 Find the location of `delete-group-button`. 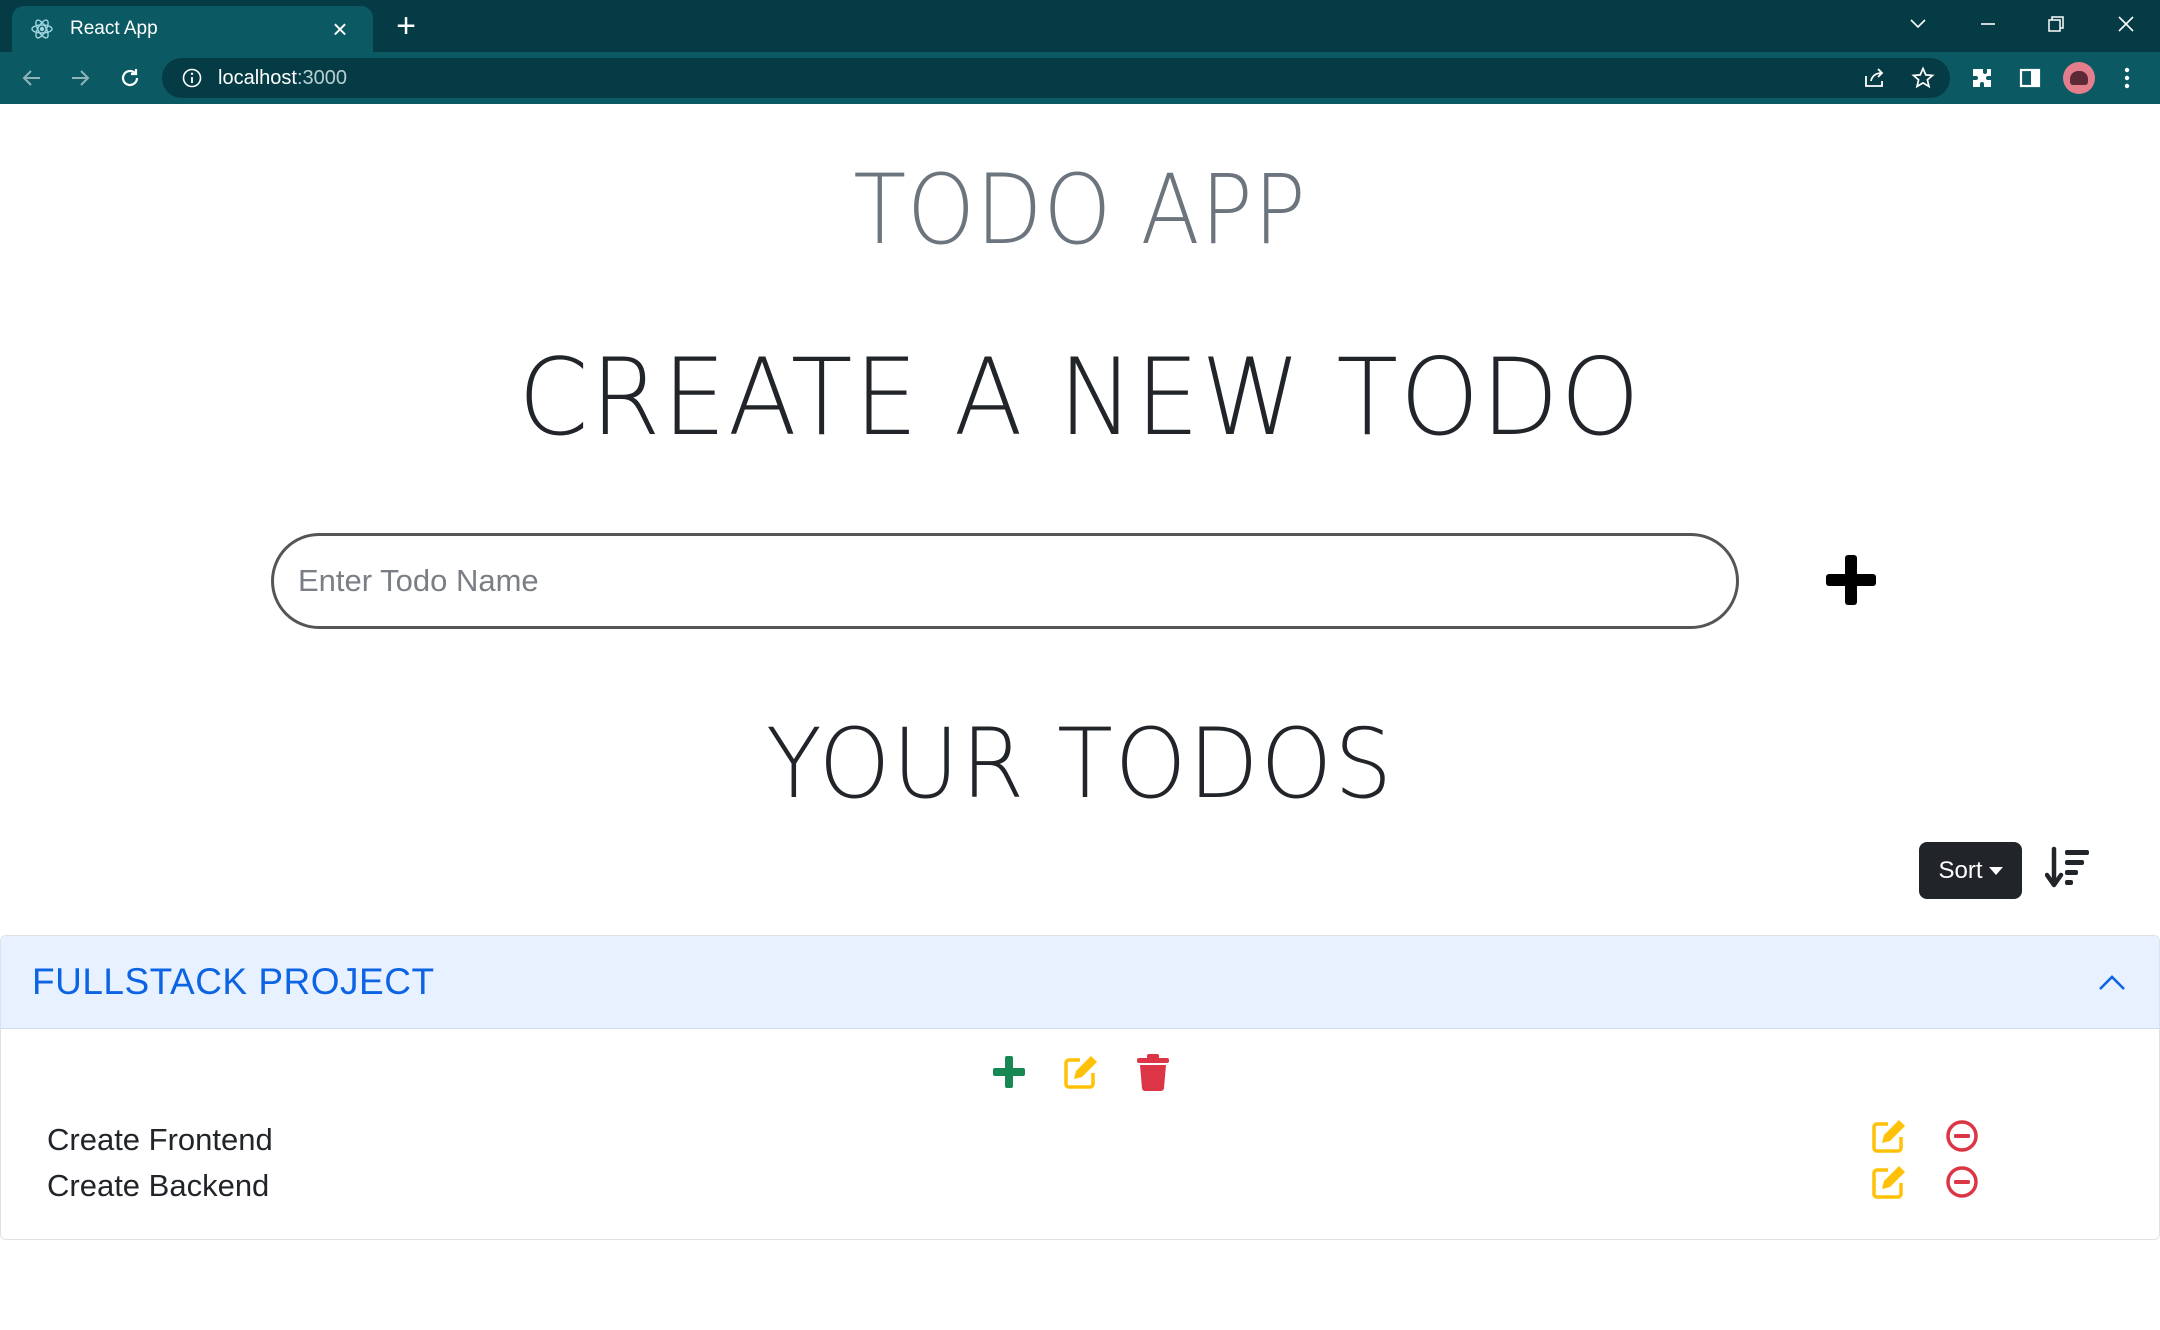

delete-group-button is located at coordinates (1153, 1074).